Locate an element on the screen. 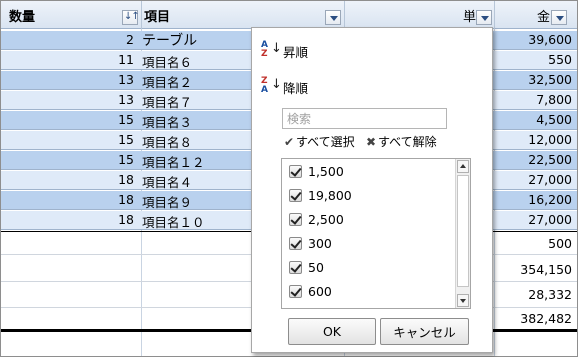 Image resolution: width=578 pixels, height=357 pixels. header-price-label: 単 is located at coordinates (470, 17).